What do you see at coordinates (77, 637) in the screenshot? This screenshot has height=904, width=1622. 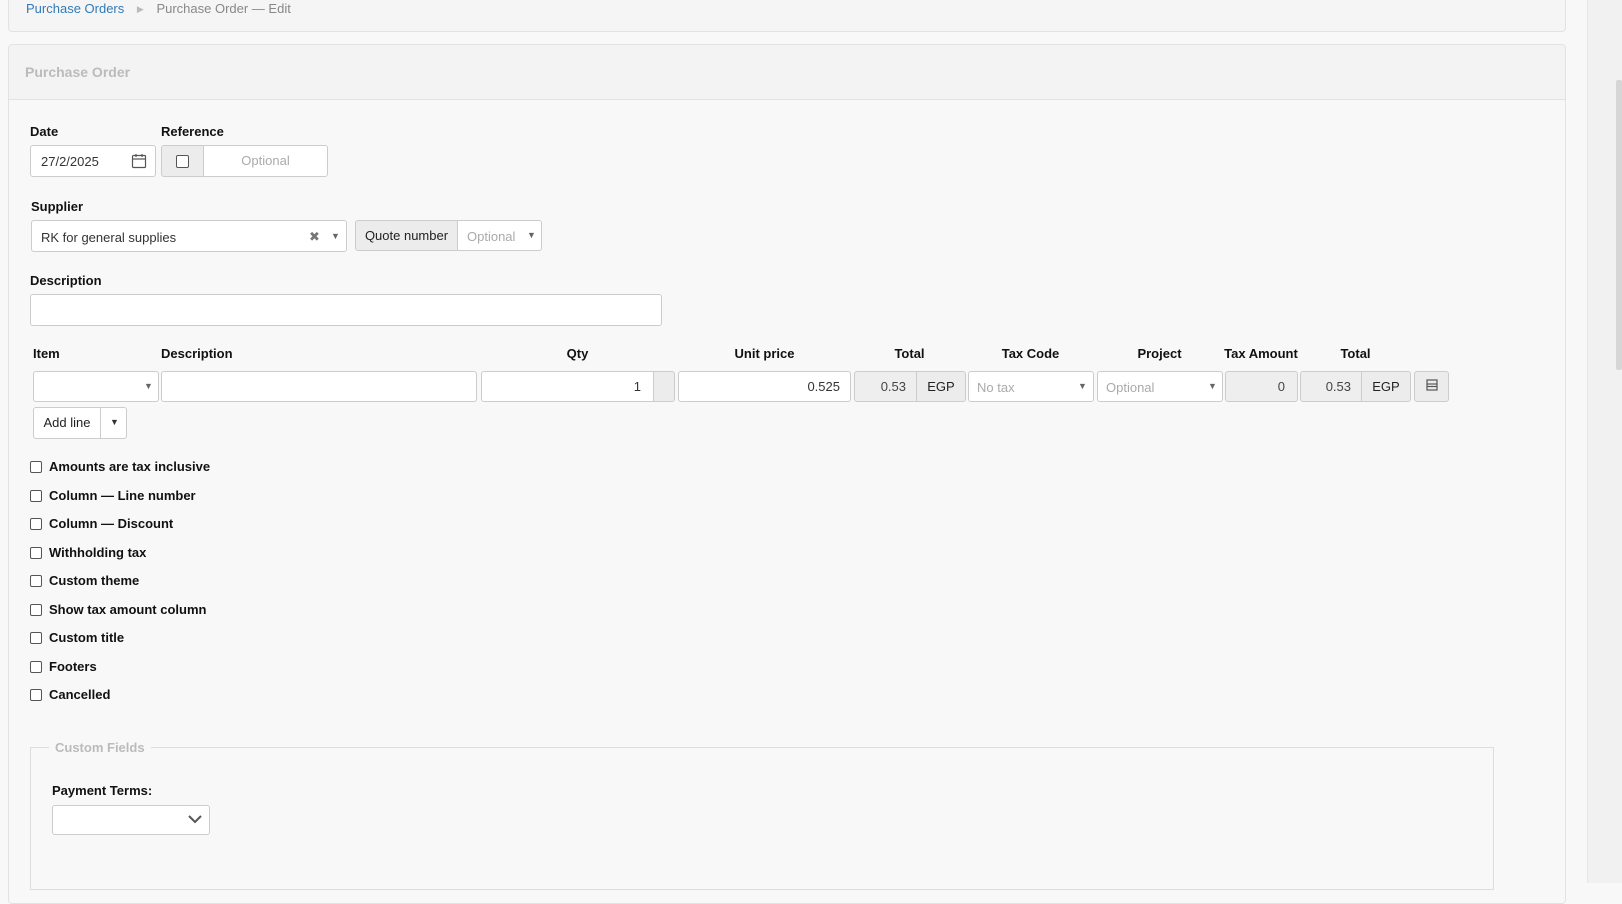 I see `option-custom-title: Custom title` at bounding box center [77, 637].